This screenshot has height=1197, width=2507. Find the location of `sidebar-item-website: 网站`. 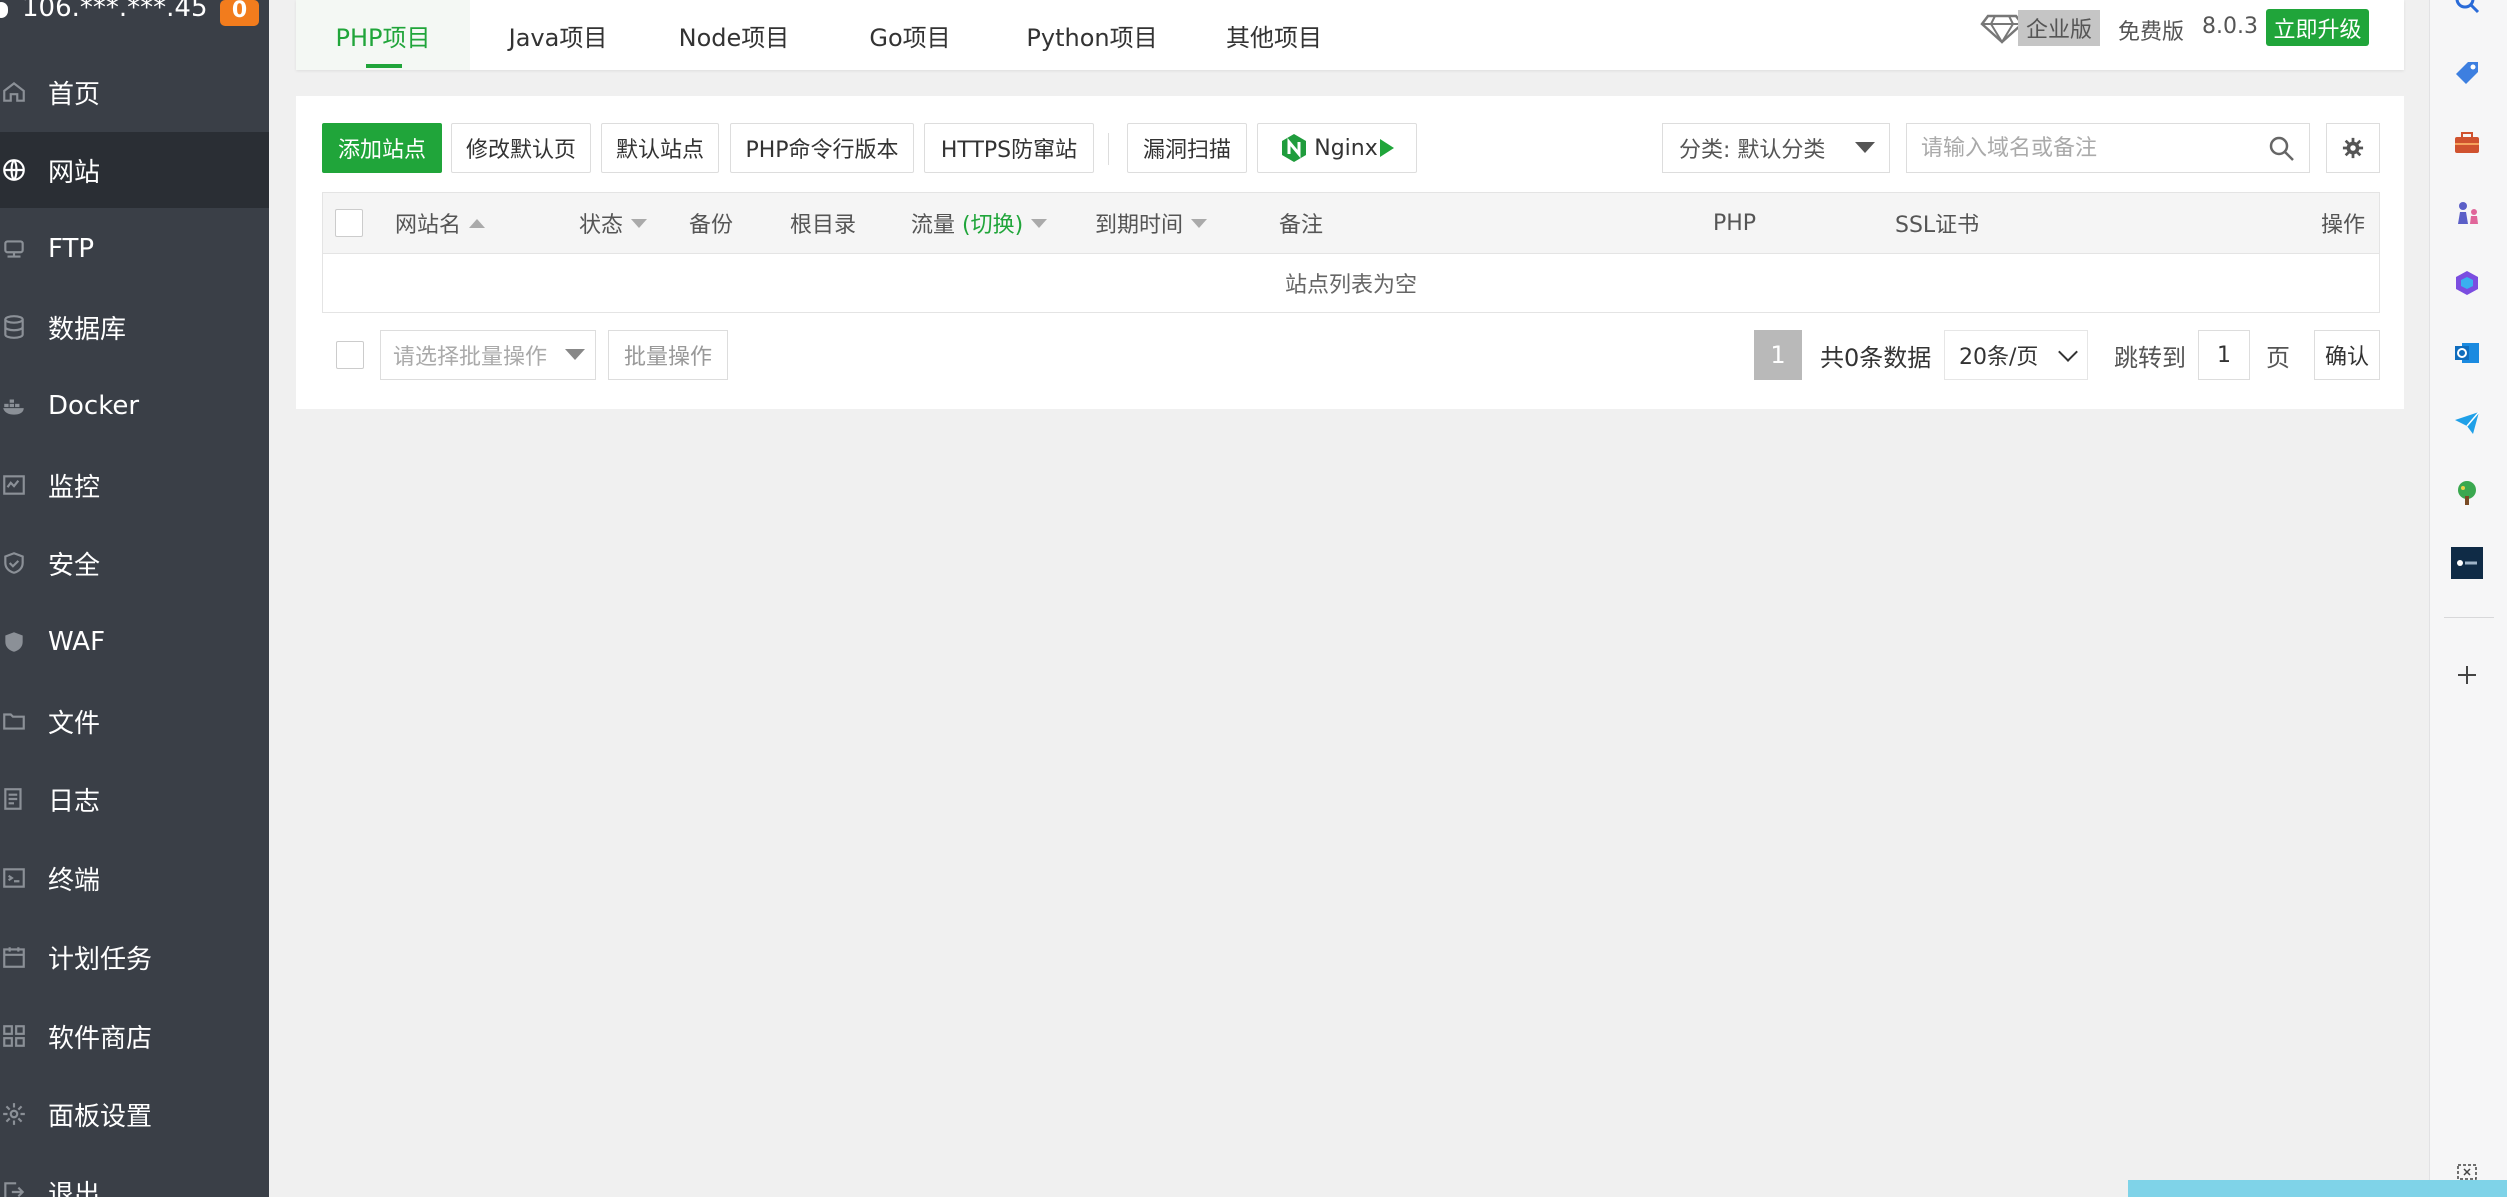

sidebar-item-website: 网站 is located at coordinates (134, 170).